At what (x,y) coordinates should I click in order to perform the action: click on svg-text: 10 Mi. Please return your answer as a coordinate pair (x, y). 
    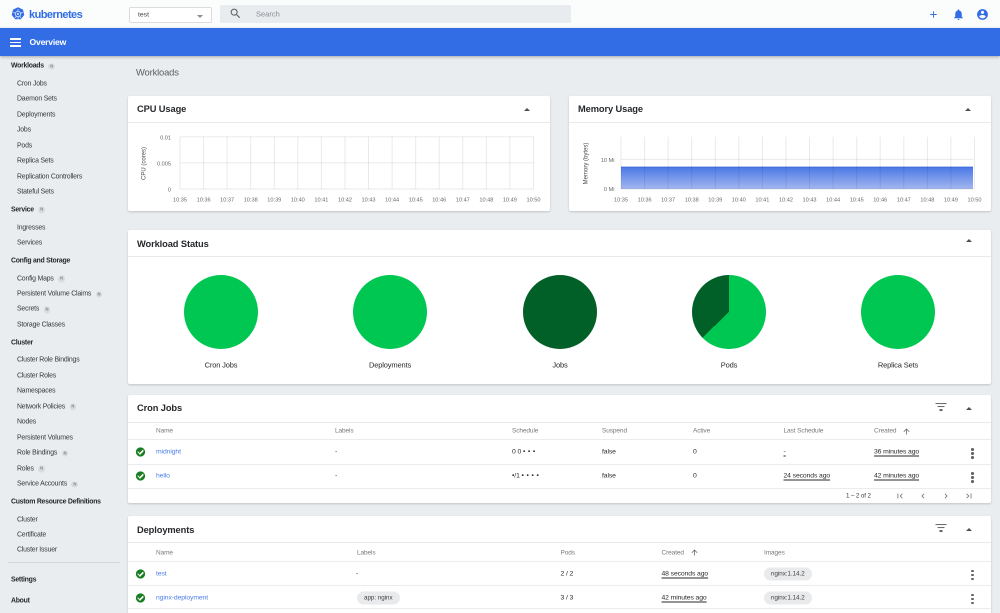
    Looking at the image, I should click on (608, 161).